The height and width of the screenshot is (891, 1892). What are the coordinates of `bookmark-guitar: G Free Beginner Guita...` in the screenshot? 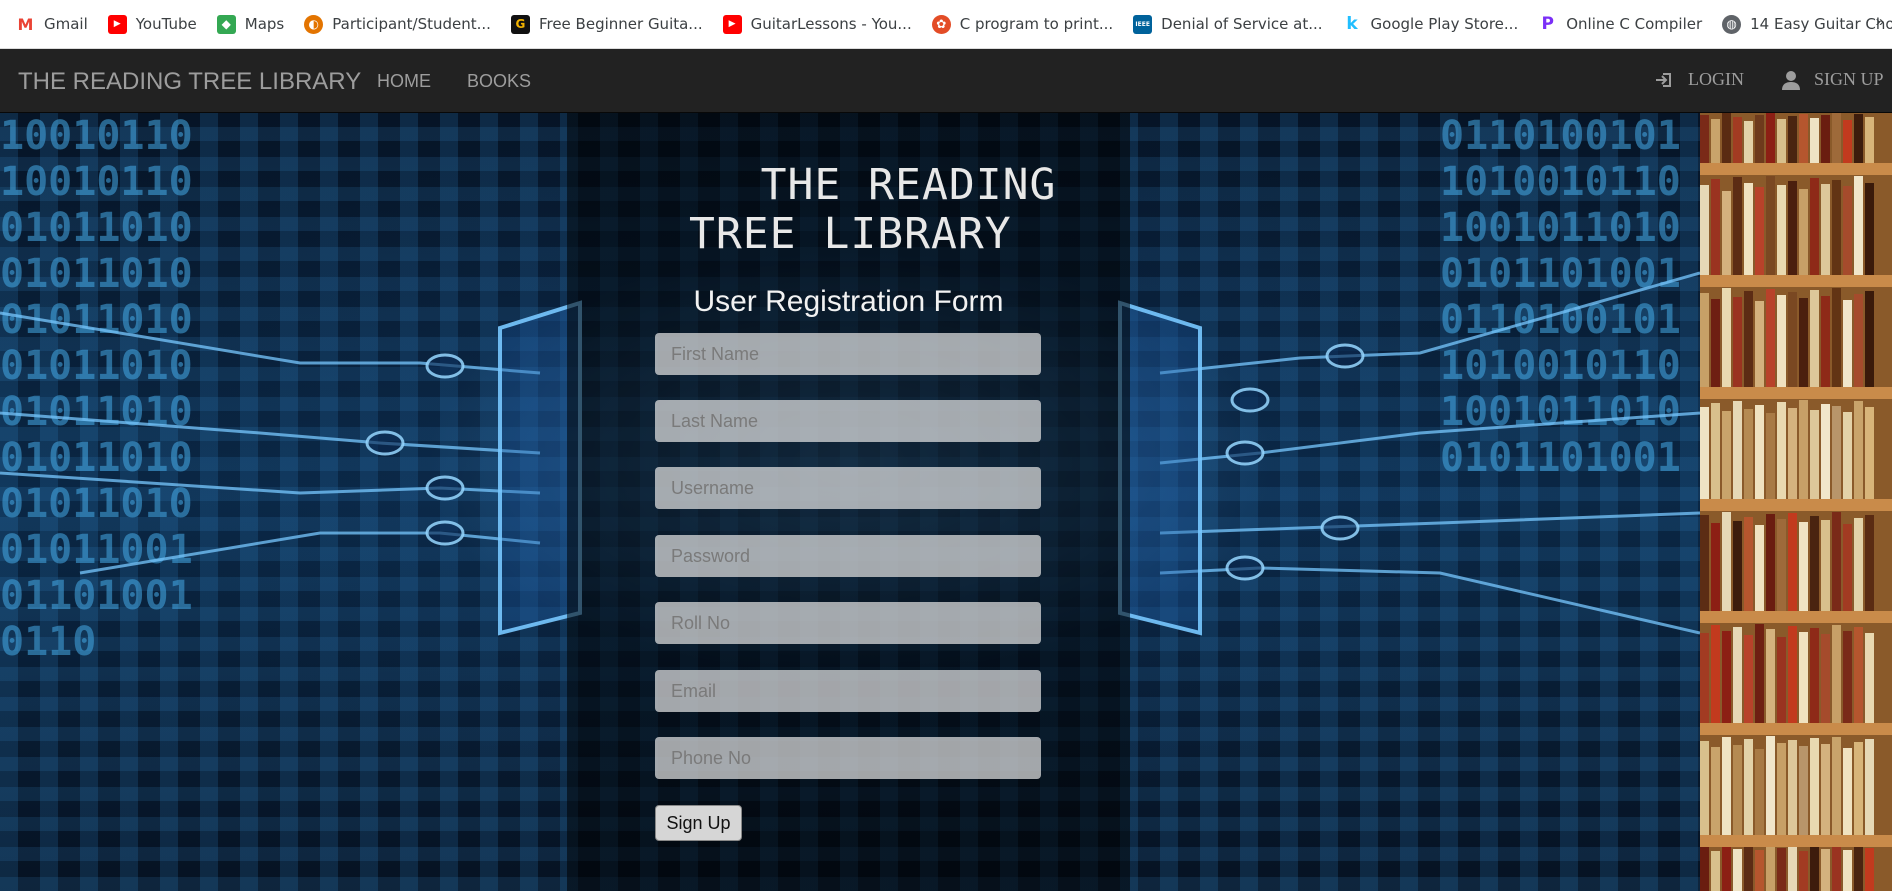 It's located at (606, 24).